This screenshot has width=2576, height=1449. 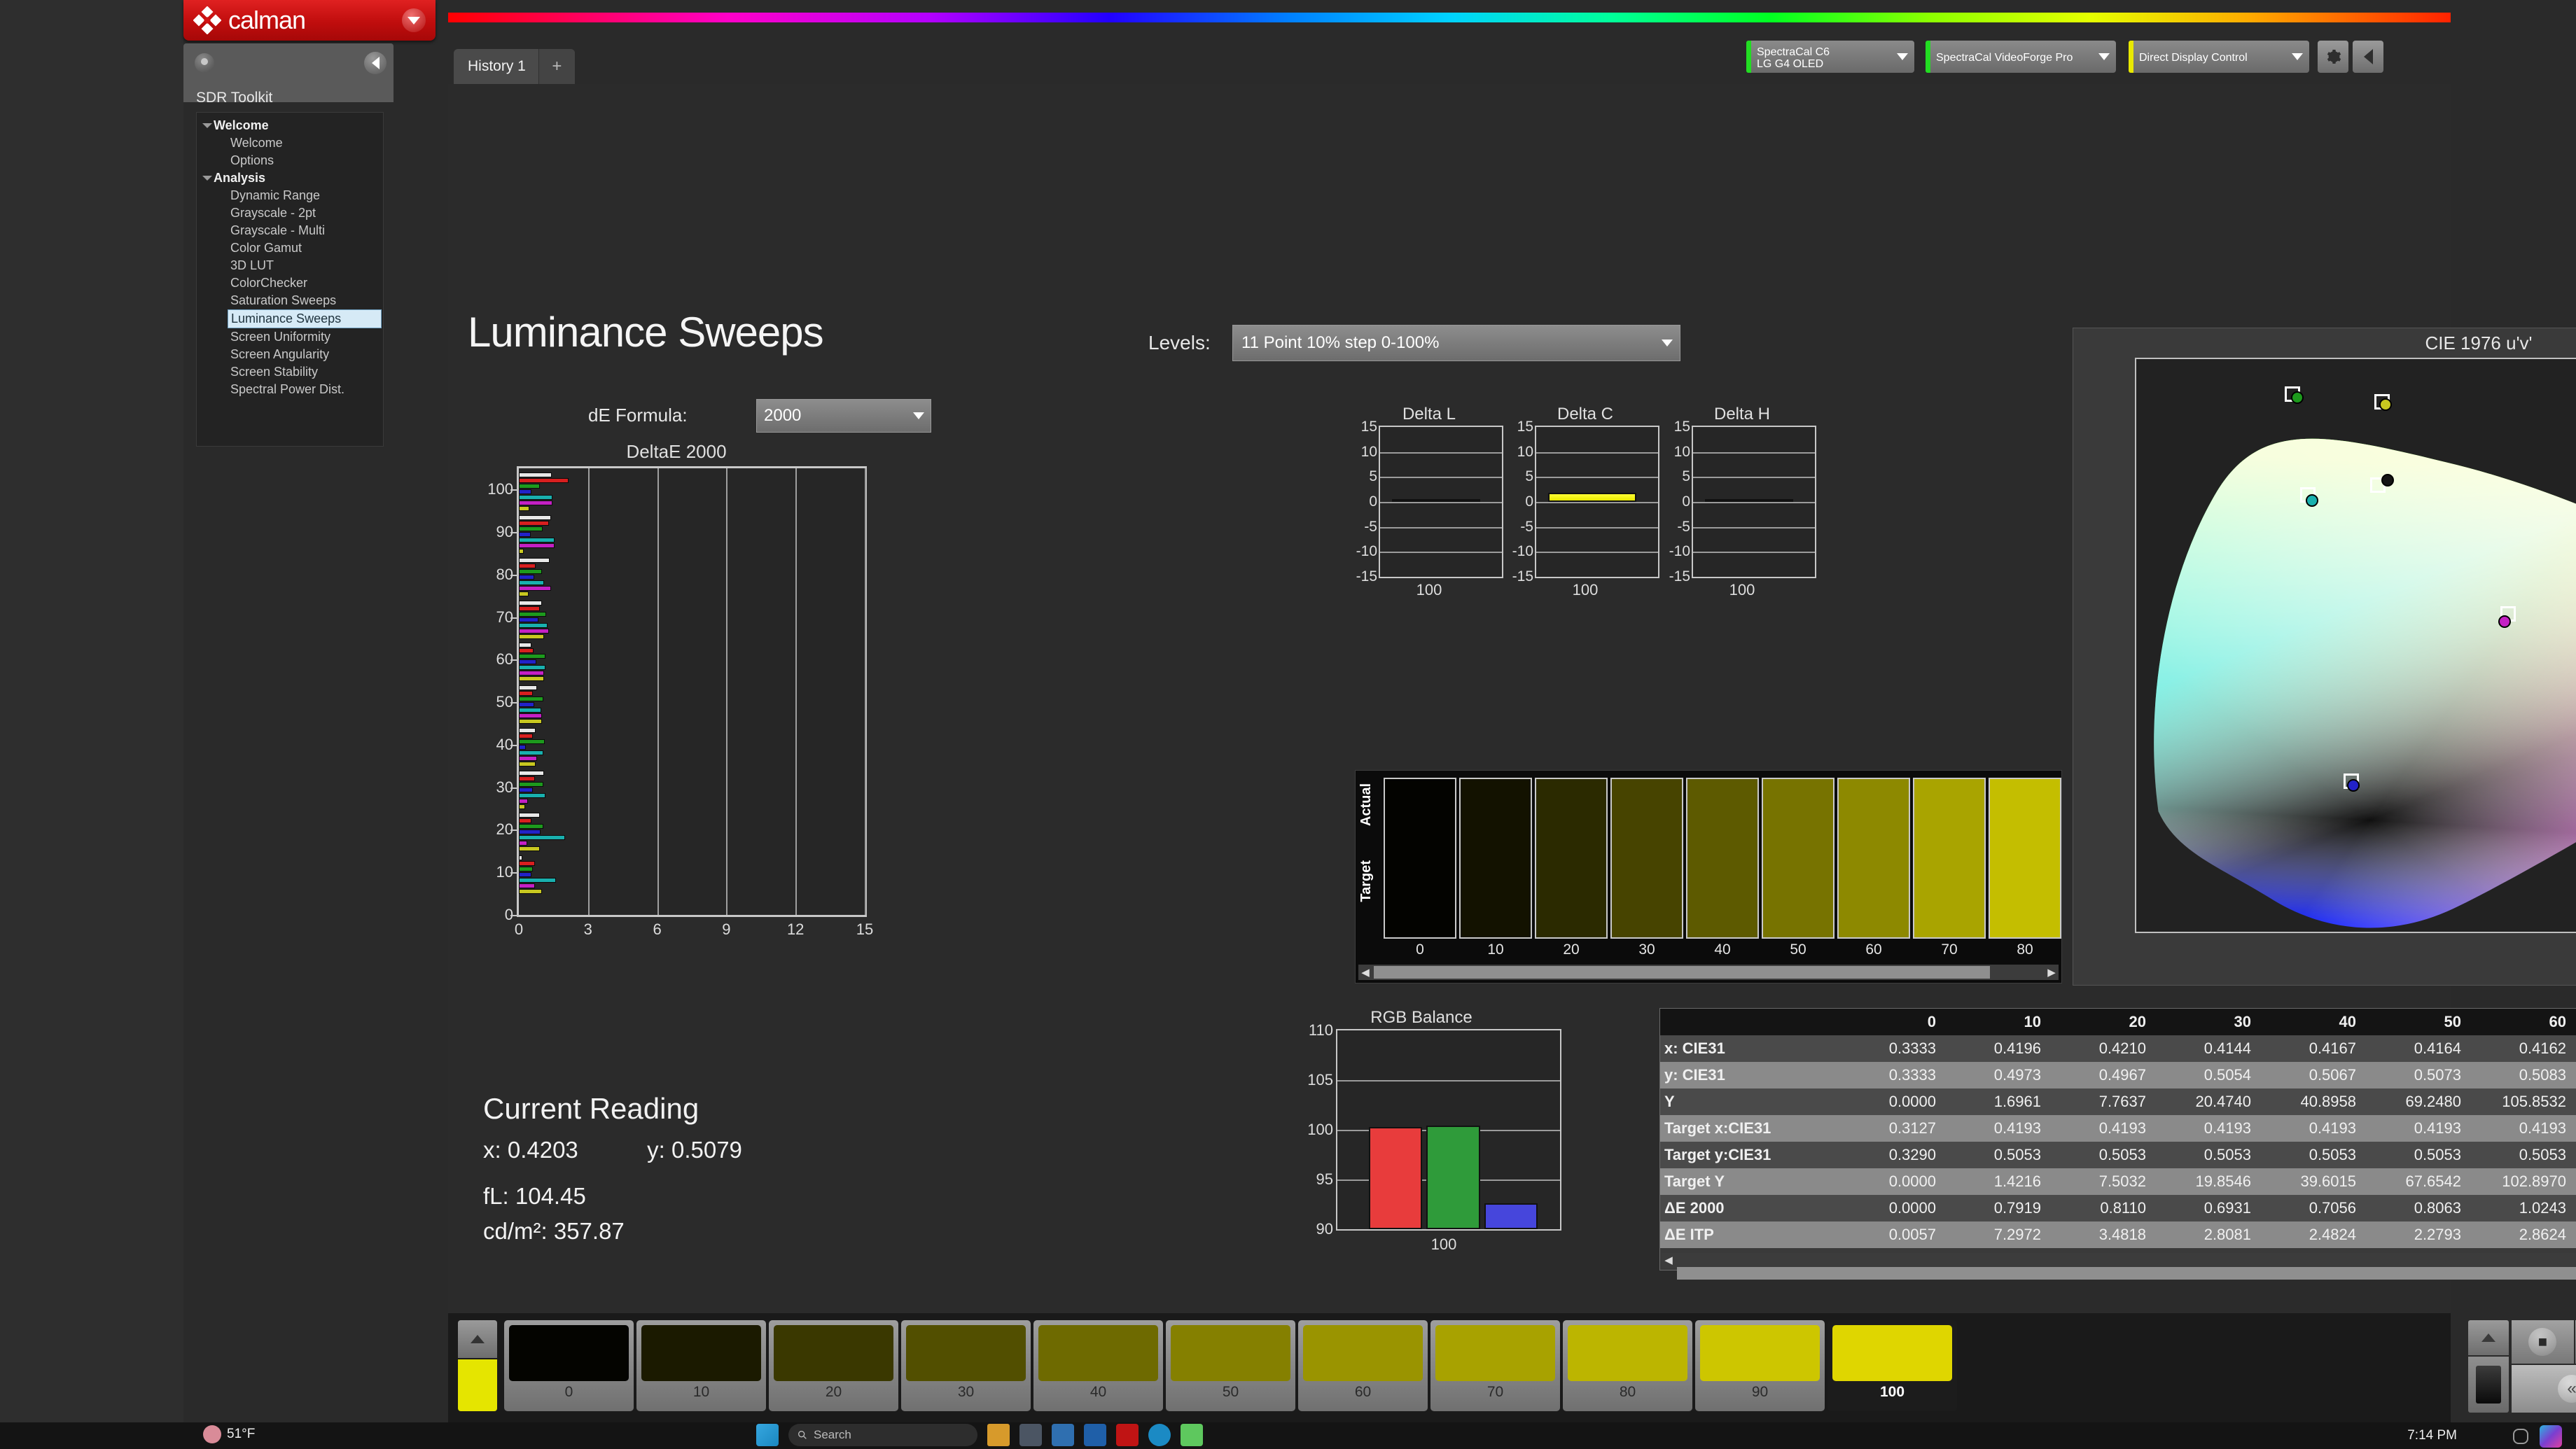 What do you see at coordinates (569, 1365) in the screenshot?
I see `pattern-swatch-0: 0` at bounding box center [569, 1365].